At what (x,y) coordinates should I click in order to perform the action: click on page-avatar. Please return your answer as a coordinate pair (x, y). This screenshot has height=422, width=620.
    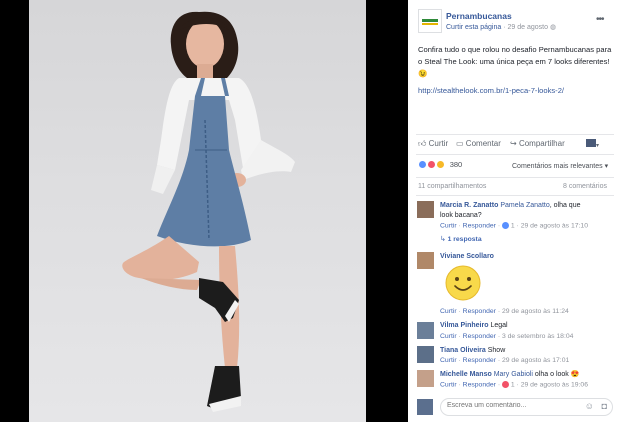
    Looking at the image, I should click on (430, 21).